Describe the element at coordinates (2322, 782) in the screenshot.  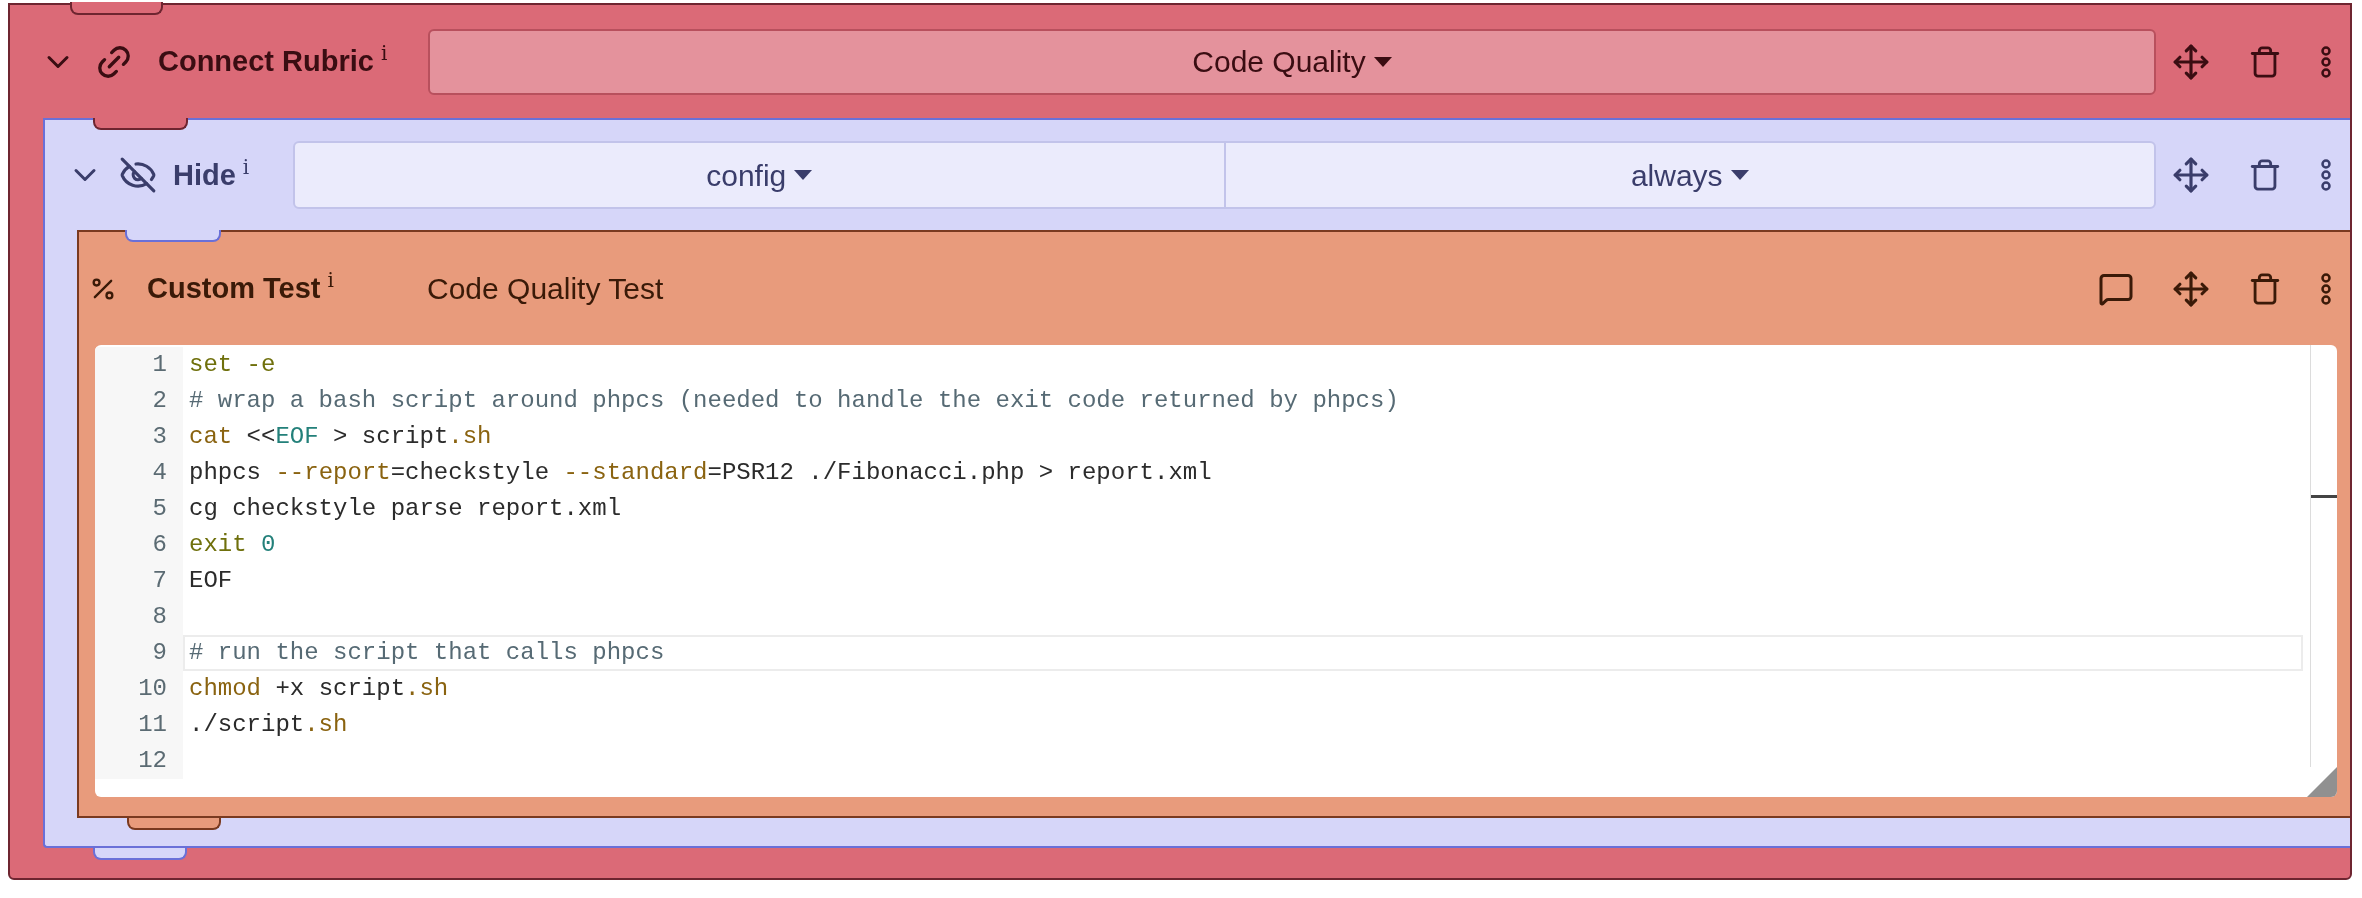
I see `resize-handle-icon` at that location.